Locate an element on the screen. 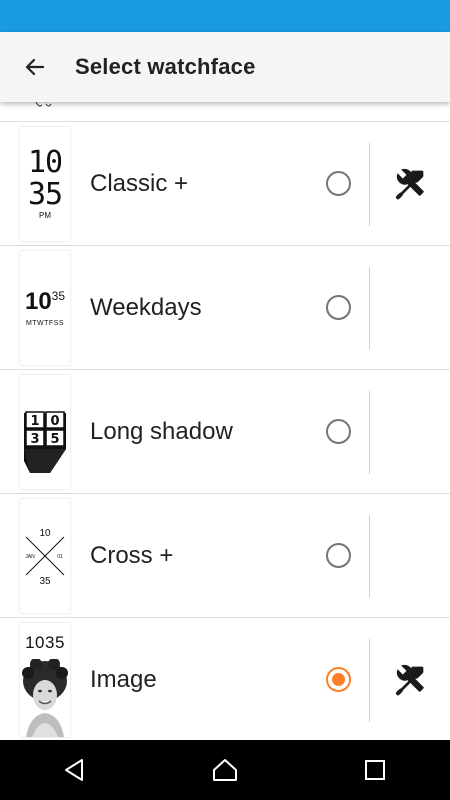 Image resolution: width=450 pixels, height=800 pixels. cross-graphic: 10 35 JAN 01 is located at coordinates (45, 557).